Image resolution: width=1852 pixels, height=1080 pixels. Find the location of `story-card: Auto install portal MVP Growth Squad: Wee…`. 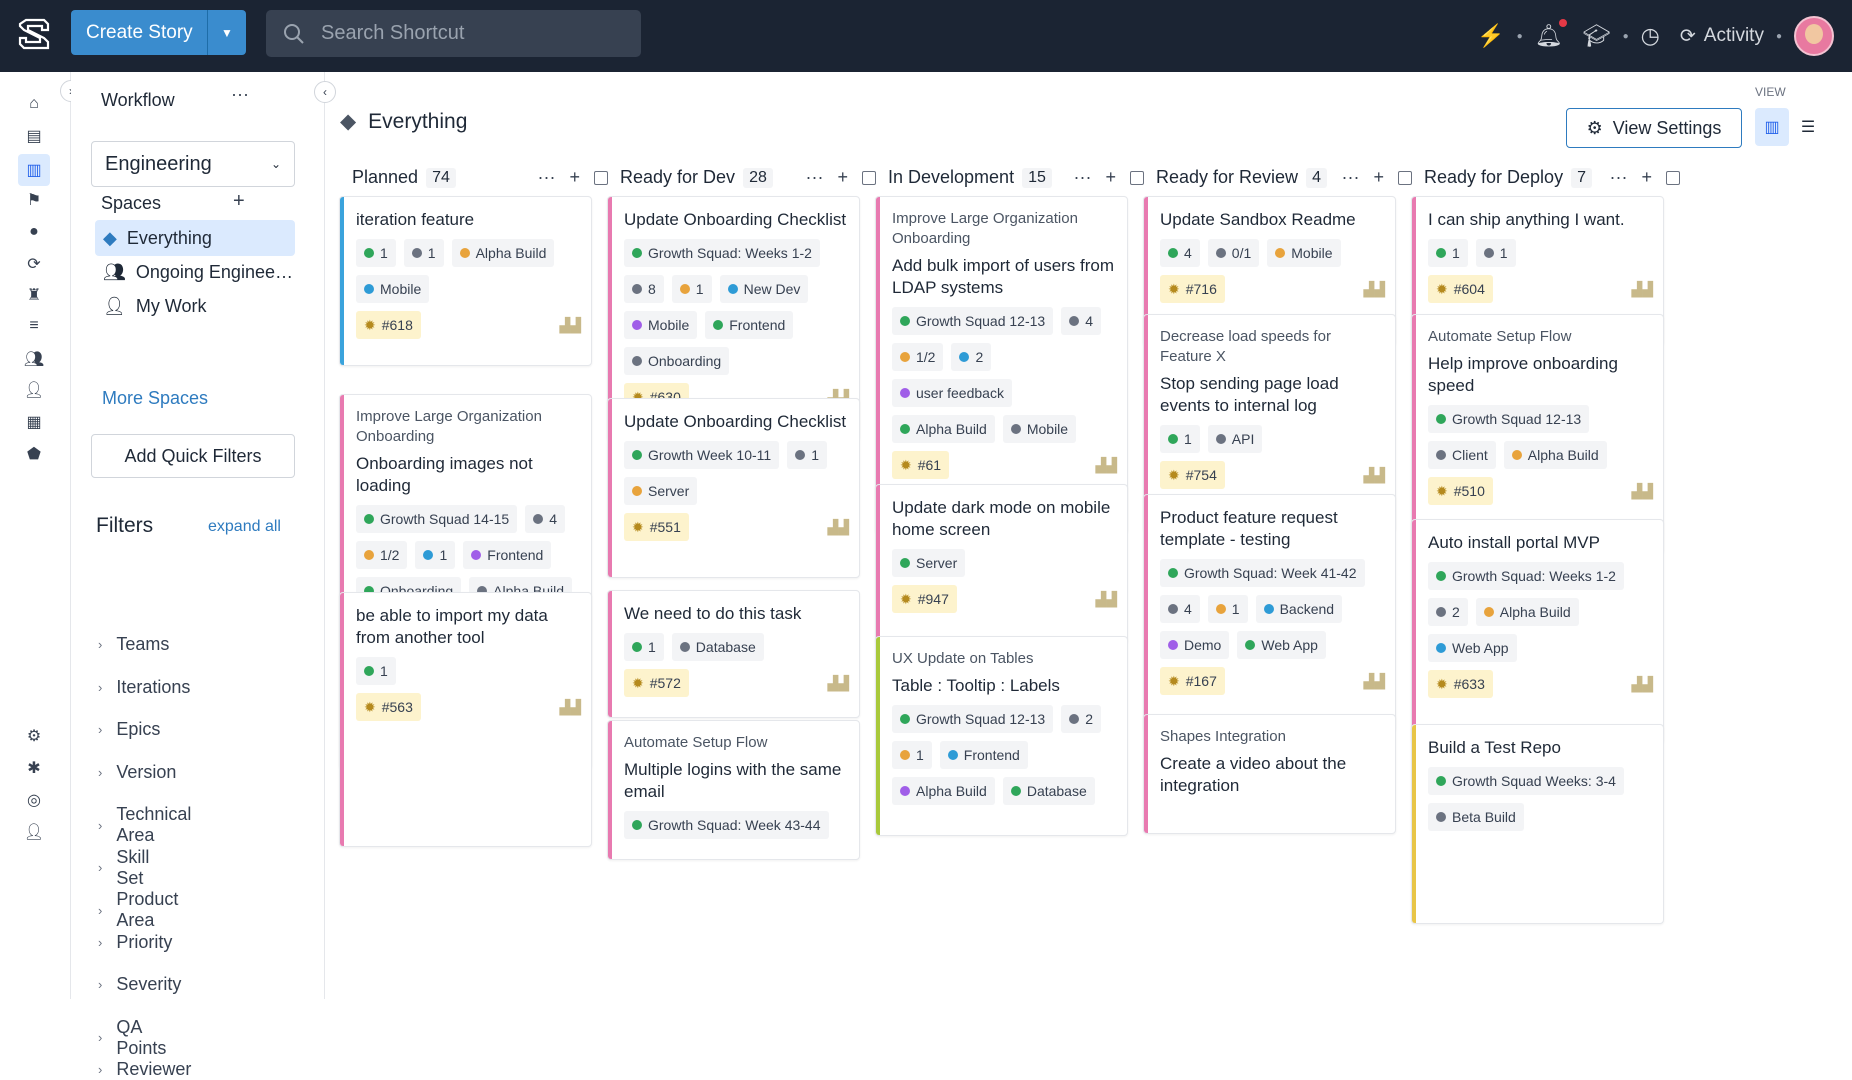

story-card: Auto install portal MVP Growth Squad: Wee… is located at coordinates (1537, 631).